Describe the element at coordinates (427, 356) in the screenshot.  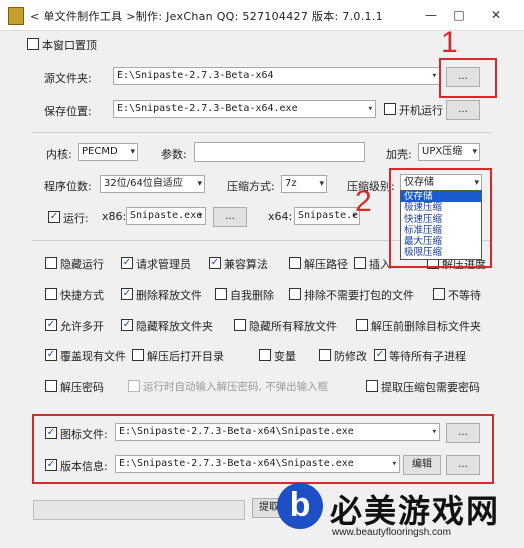
I see `option-label-19: 等待所有子进程` at that location.